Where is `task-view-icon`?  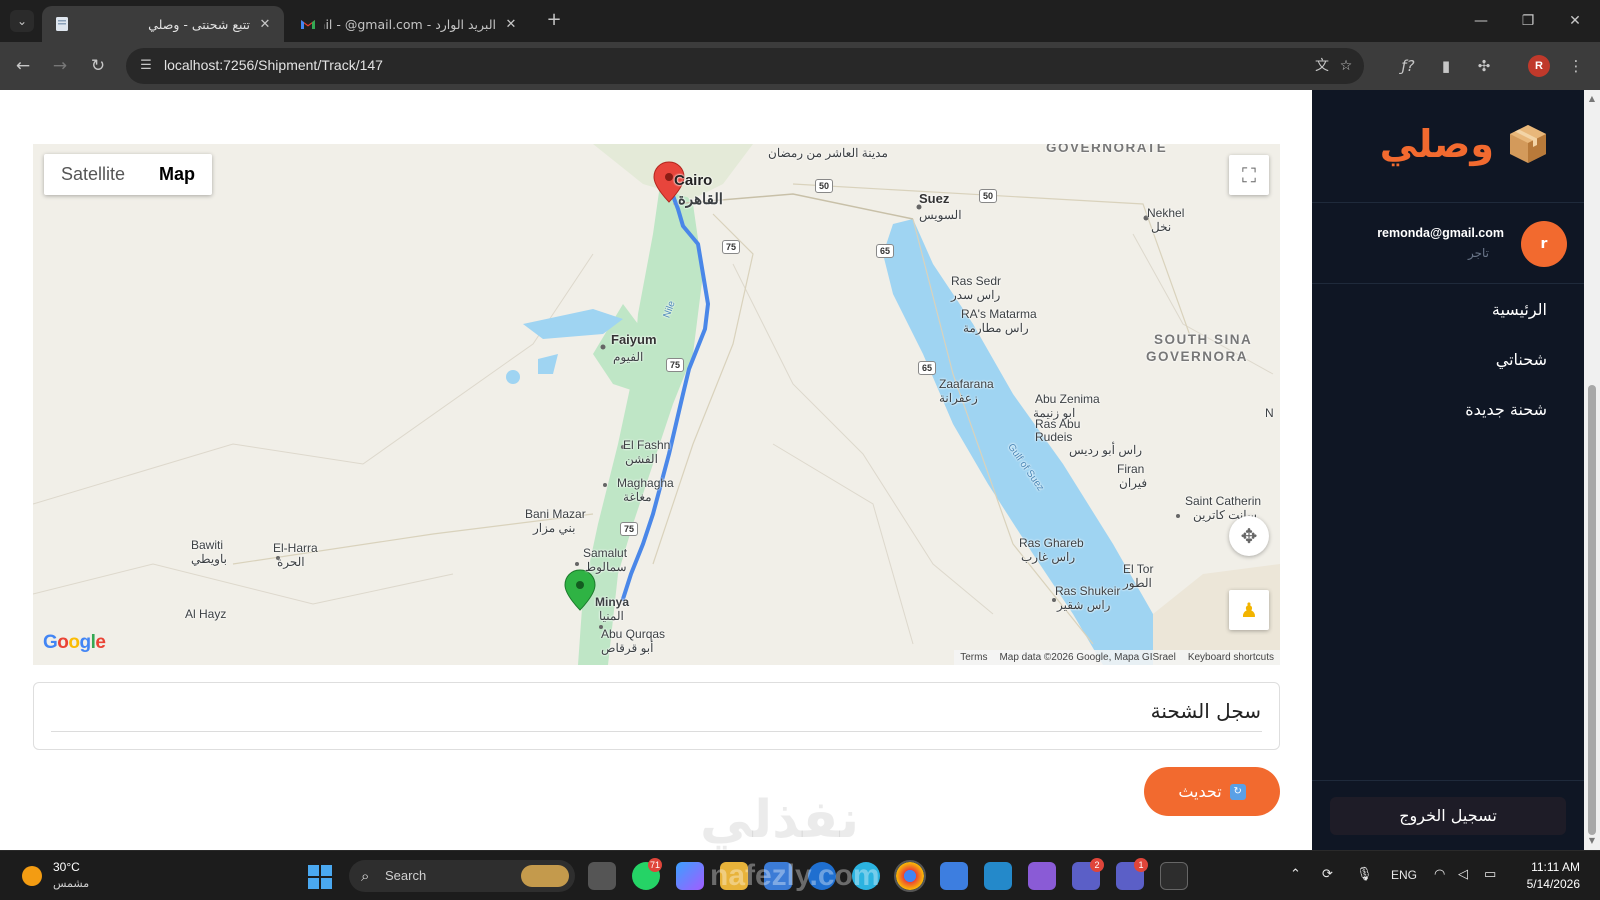 task-view-icon is located at coordinates (602, 876).